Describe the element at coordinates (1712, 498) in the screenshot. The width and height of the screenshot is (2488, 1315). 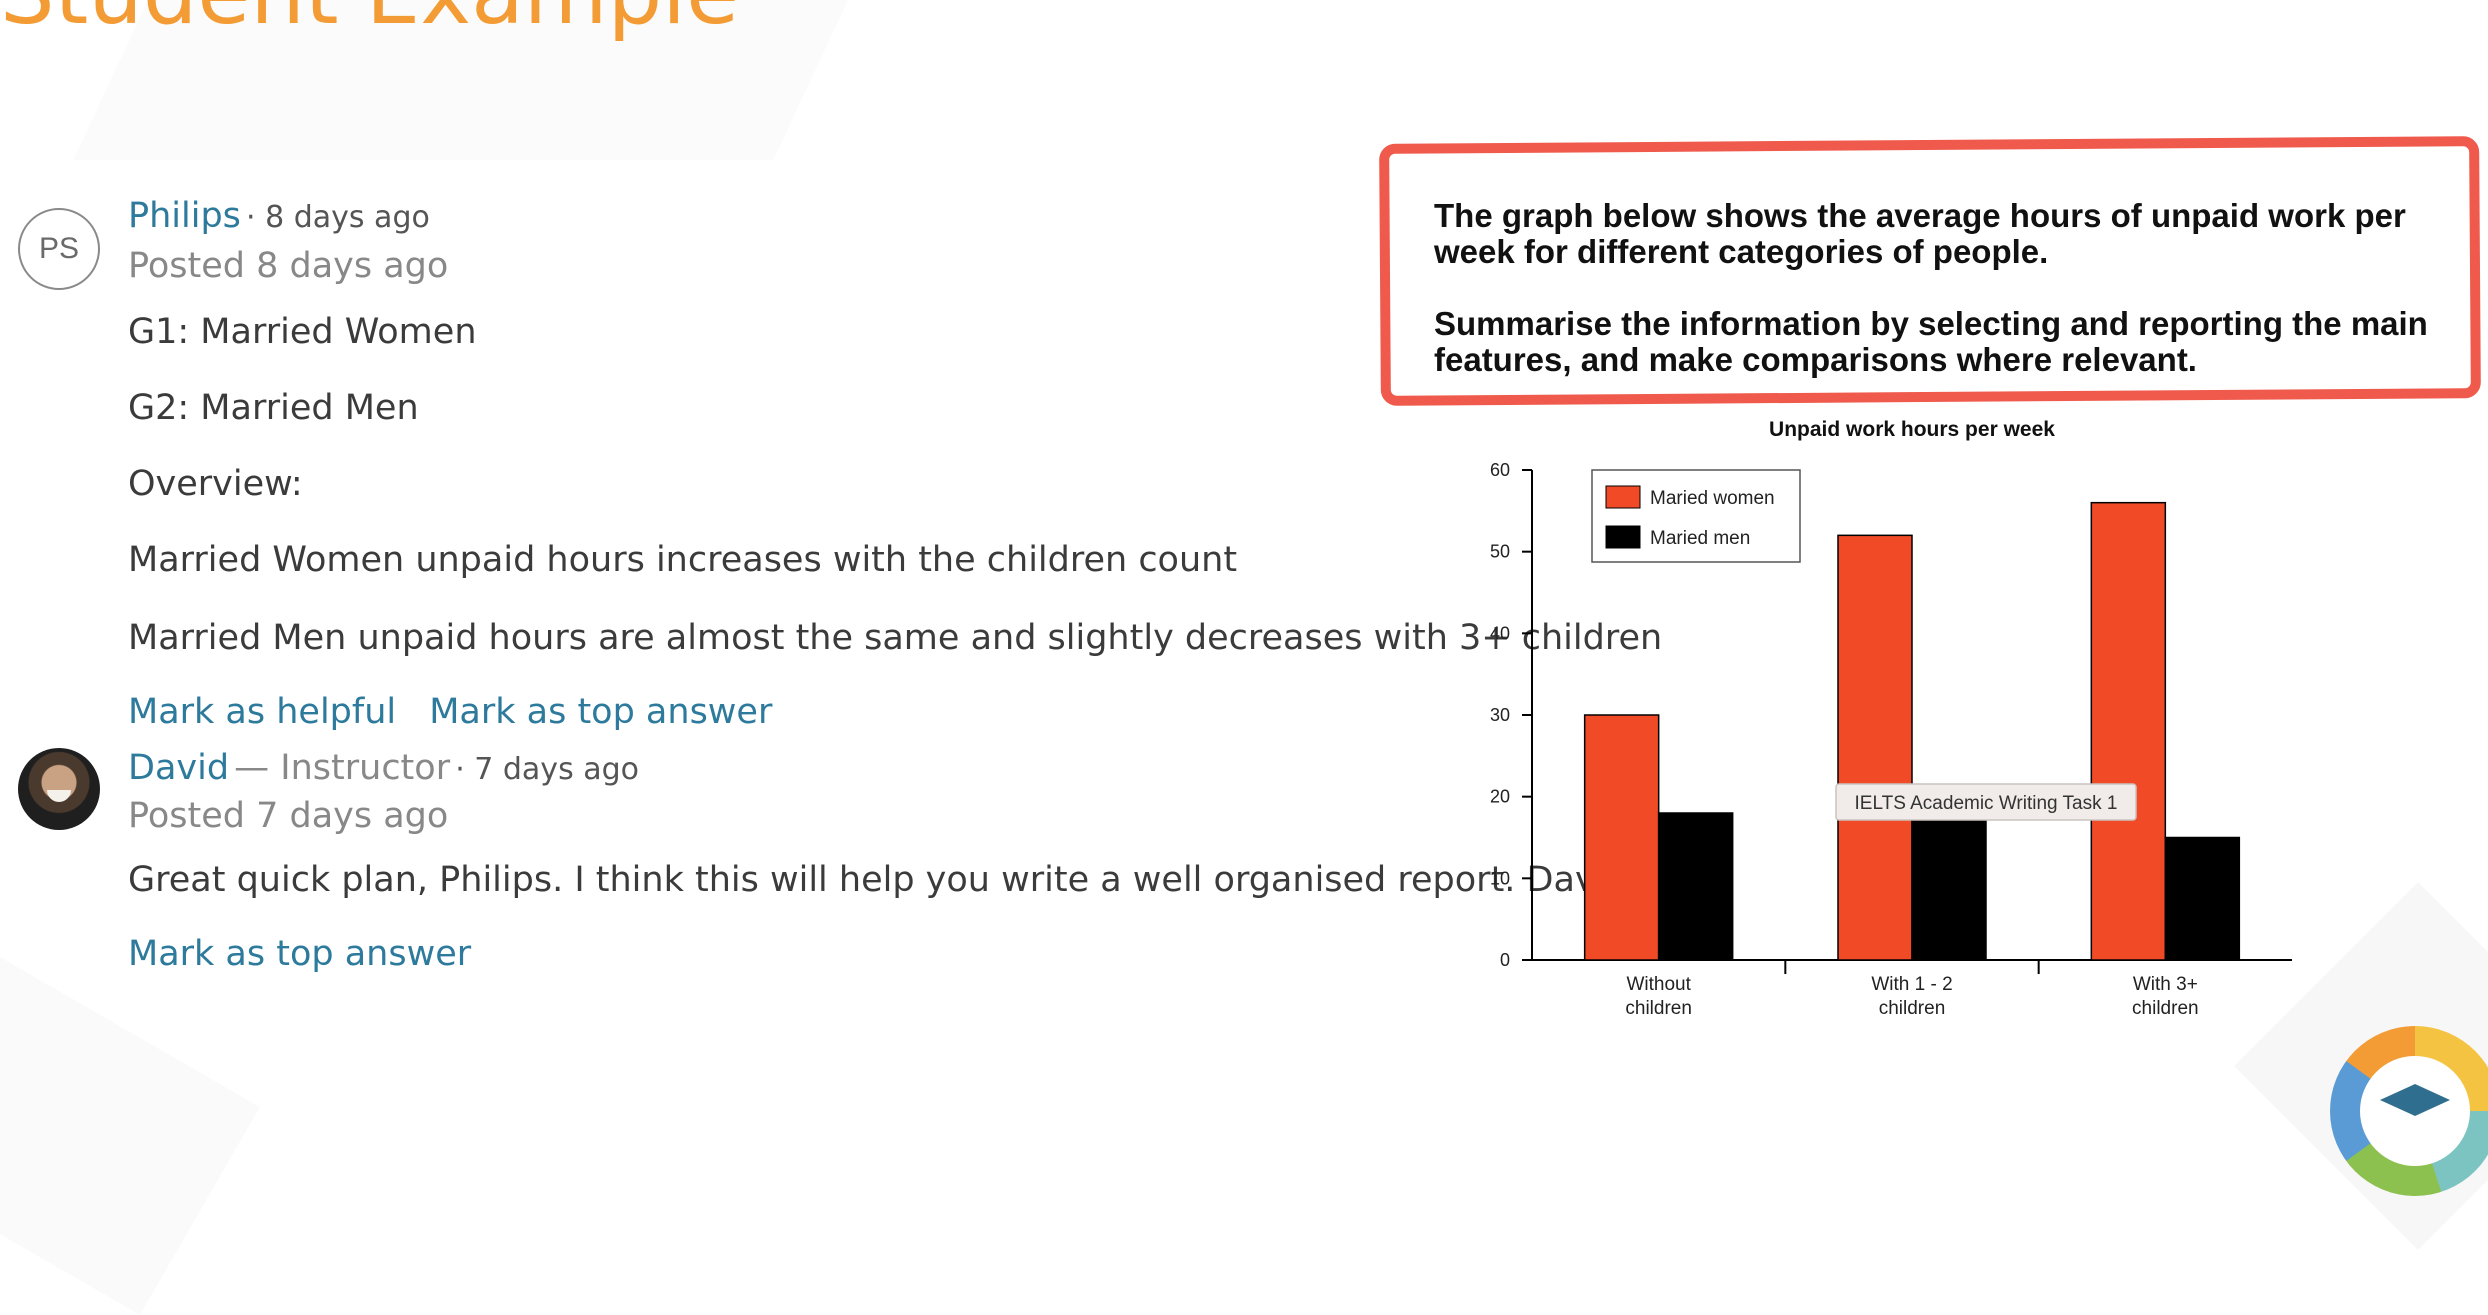
I see `legend-label: Maried women` at that location.